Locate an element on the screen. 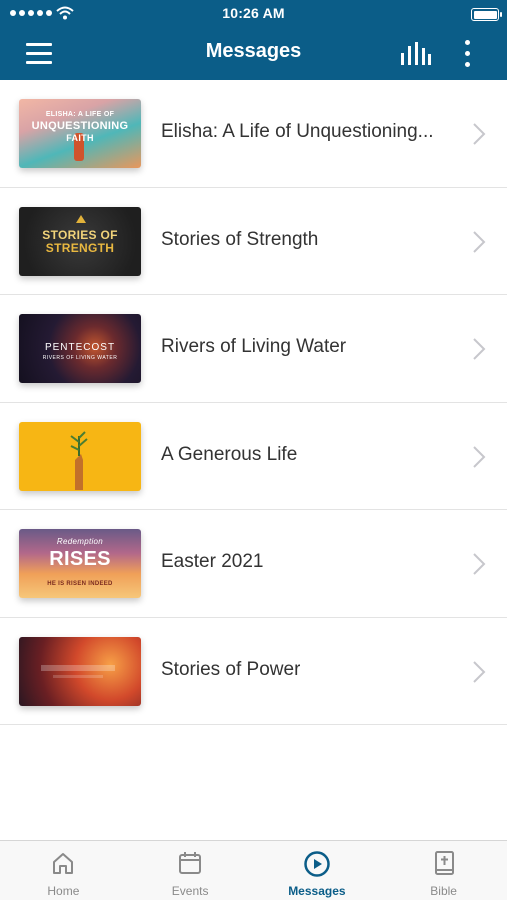 This screenshot has height=900, width=507. tab-label: Home is located at coordinates (63, 891).